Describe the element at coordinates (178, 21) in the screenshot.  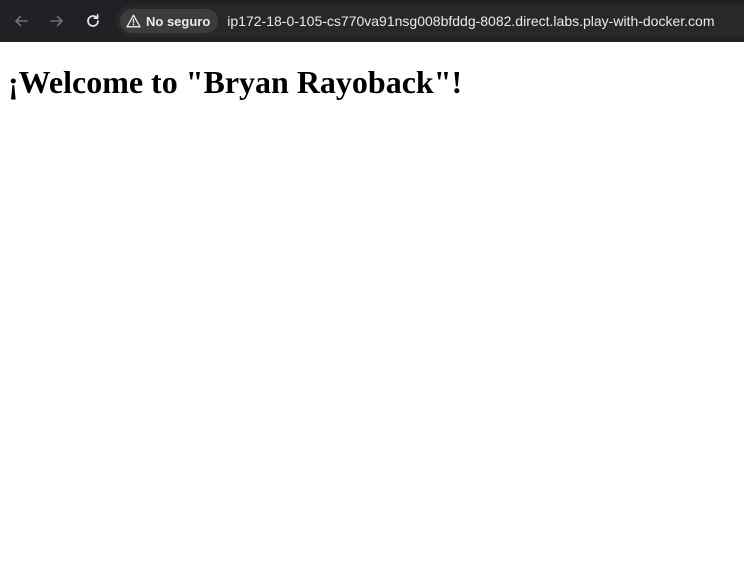
I see `security-label: No seguro` at that location.